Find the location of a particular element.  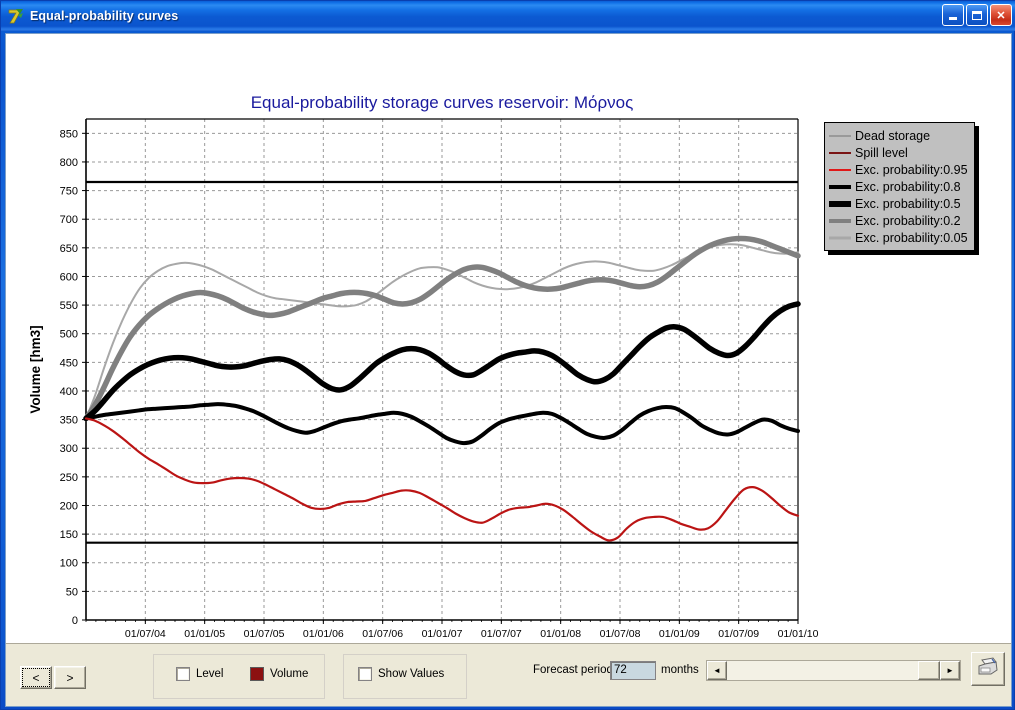

y-tick-label: 100 is located at coordinates (69, 564).